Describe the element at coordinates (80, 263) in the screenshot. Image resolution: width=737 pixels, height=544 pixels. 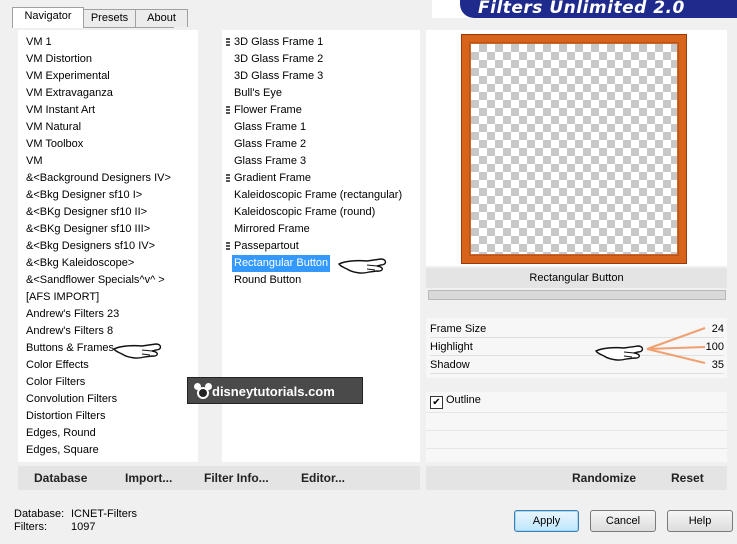
I see `category-item: &<Bkg Kaleidoscope>` at that location.